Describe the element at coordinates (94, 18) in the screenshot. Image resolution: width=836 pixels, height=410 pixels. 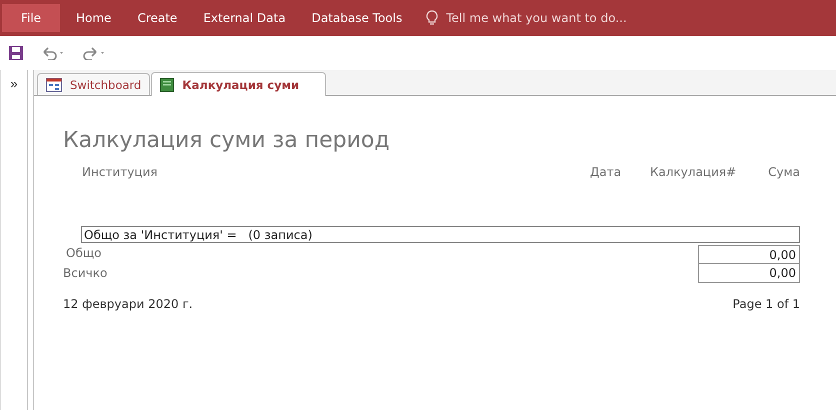
I see `ribbon-tab: Home` at that location.